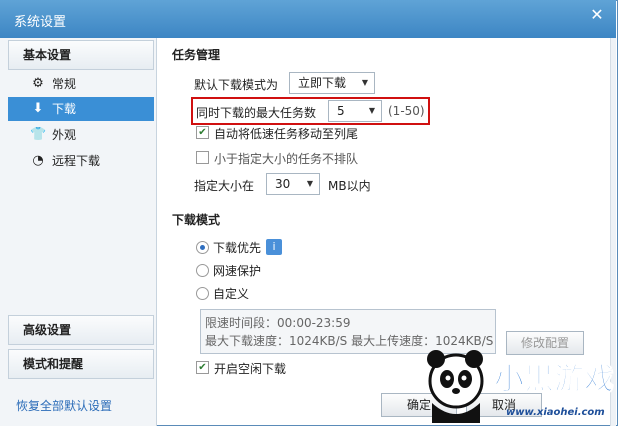 This screenshot has width=618, height=426. Describe the element at coordinates (406, 111) in the screenshot. I see `max-tasks-range: (1-50)` at that location.